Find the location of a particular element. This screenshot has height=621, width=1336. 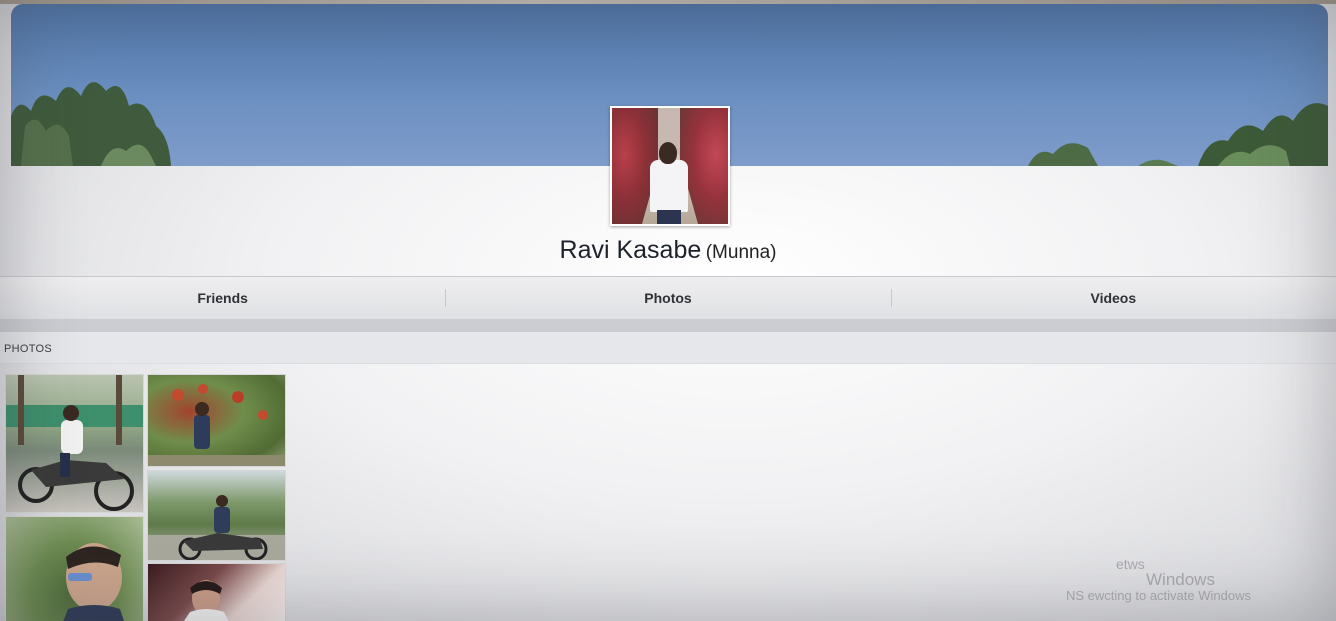

photo-3-art is located at coordinates (216, 527).